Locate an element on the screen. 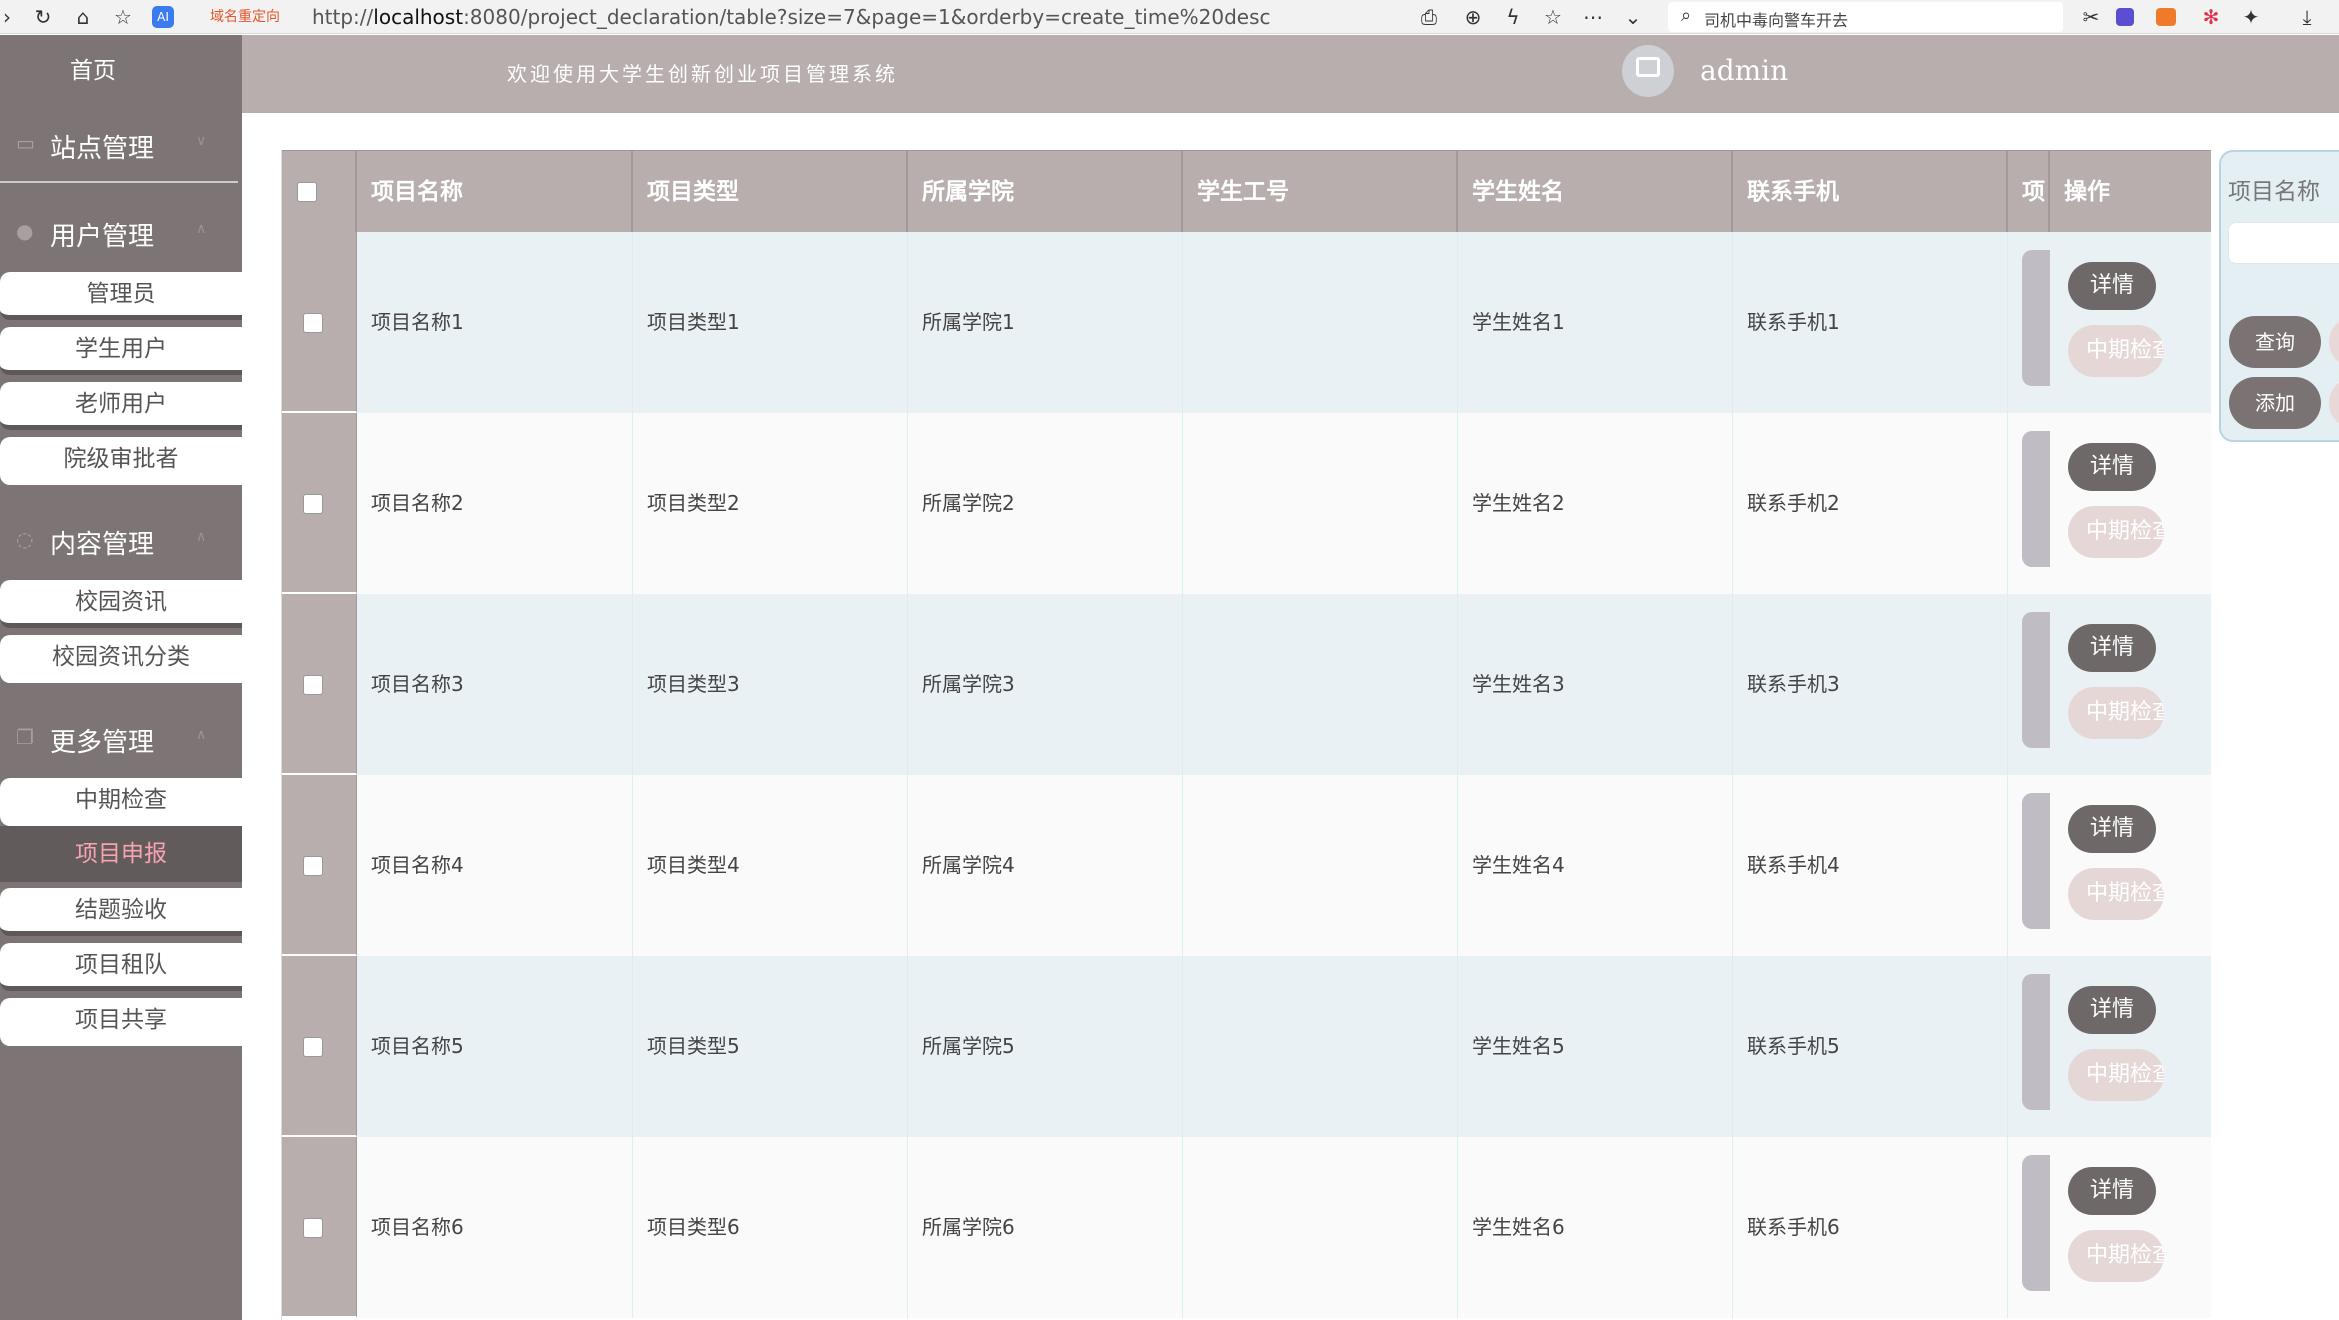 The image size is (2339, 1320). cell-project-name: 项目名称2 is located at coordinates (495, 503).